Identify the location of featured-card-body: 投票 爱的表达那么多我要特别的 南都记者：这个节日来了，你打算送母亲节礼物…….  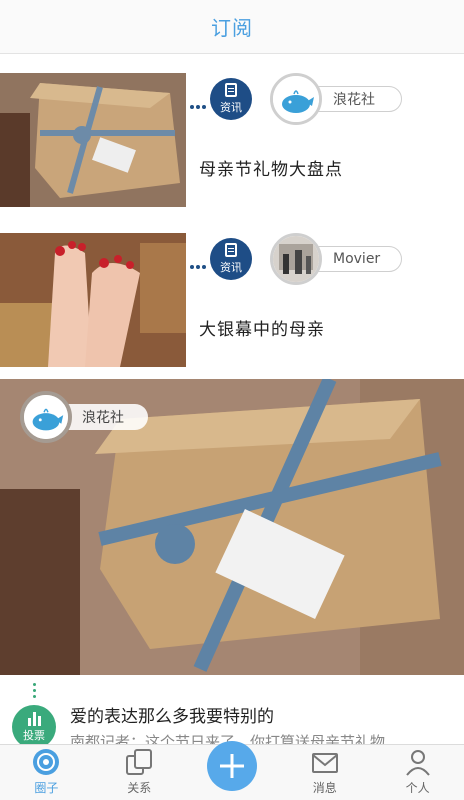
(232, 712).